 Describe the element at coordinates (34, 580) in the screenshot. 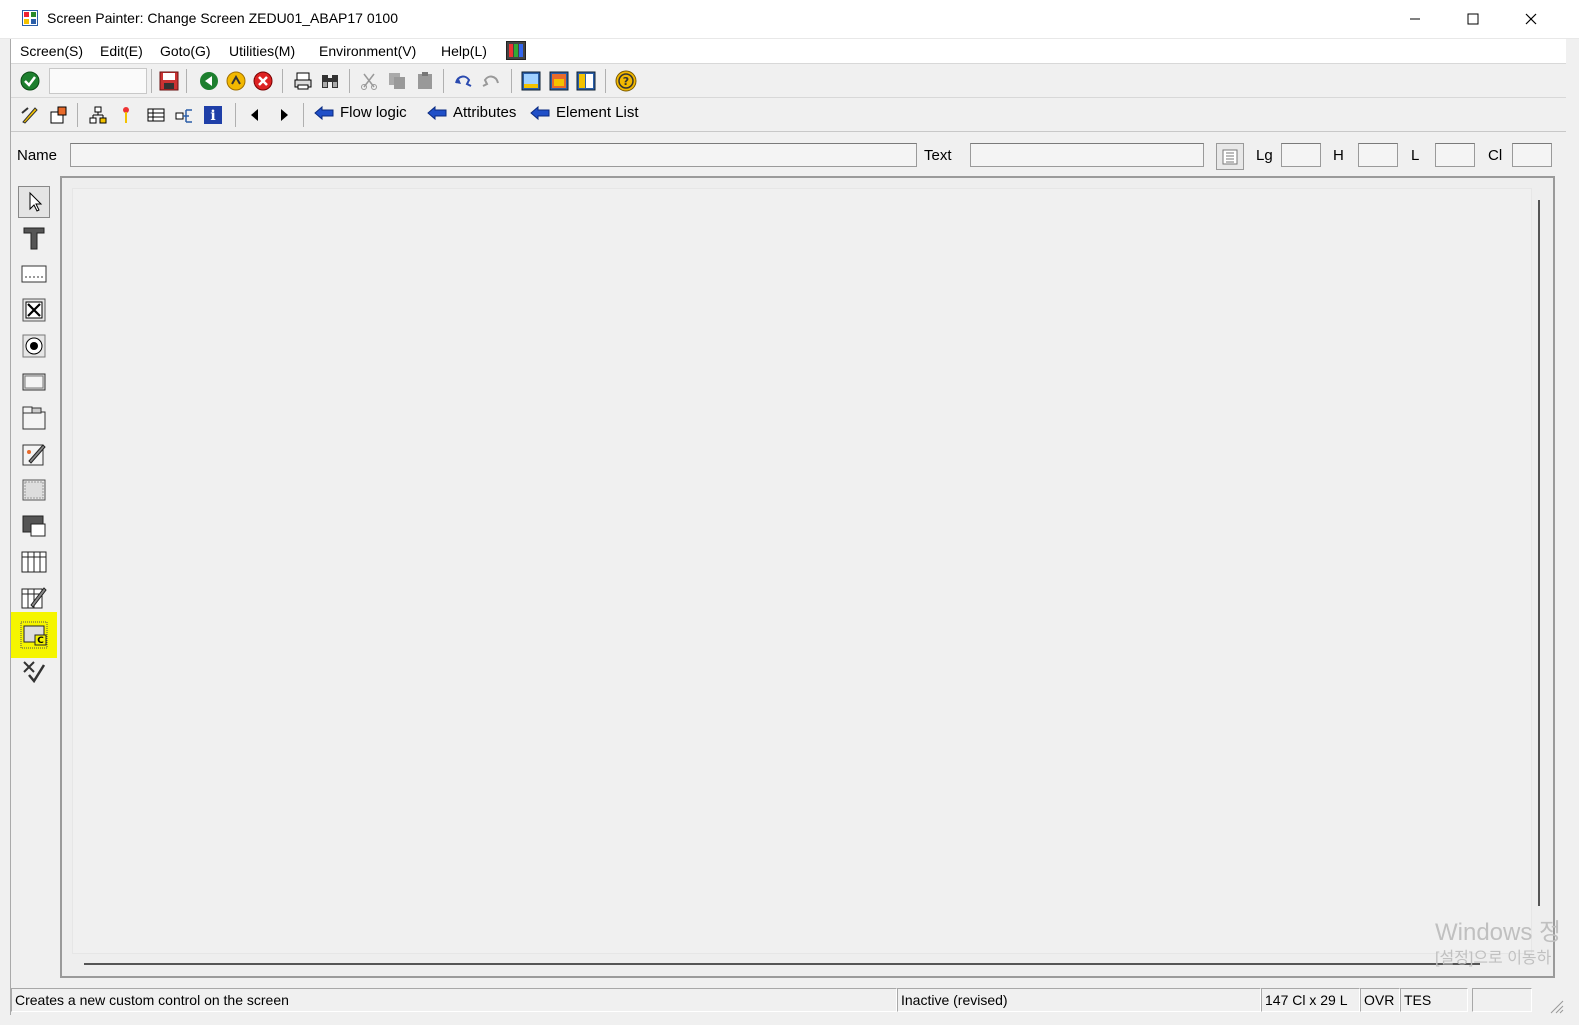

I see `element-palette: C` at that location.